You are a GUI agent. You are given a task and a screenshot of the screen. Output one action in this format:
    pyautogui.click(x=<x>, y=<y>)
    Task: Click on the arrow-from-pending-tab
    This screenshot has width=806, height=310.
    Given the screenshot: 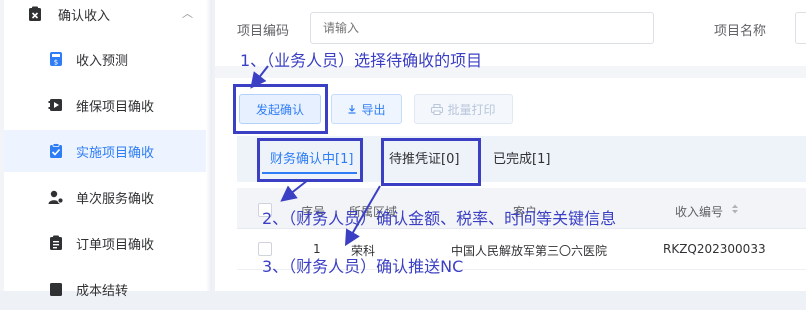 What is the action you would take?
    pyautogui.click(x=362, y=216)
    